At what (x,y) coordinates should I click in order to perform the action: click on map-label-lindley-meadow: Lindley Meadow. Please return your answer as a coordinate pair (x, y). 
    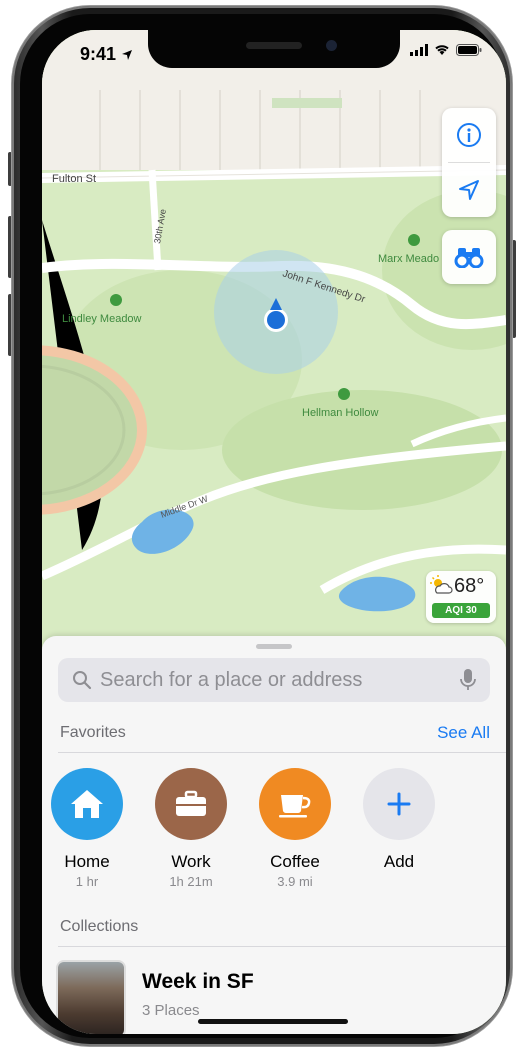
    Looking at the image, I should click on (102, 319).